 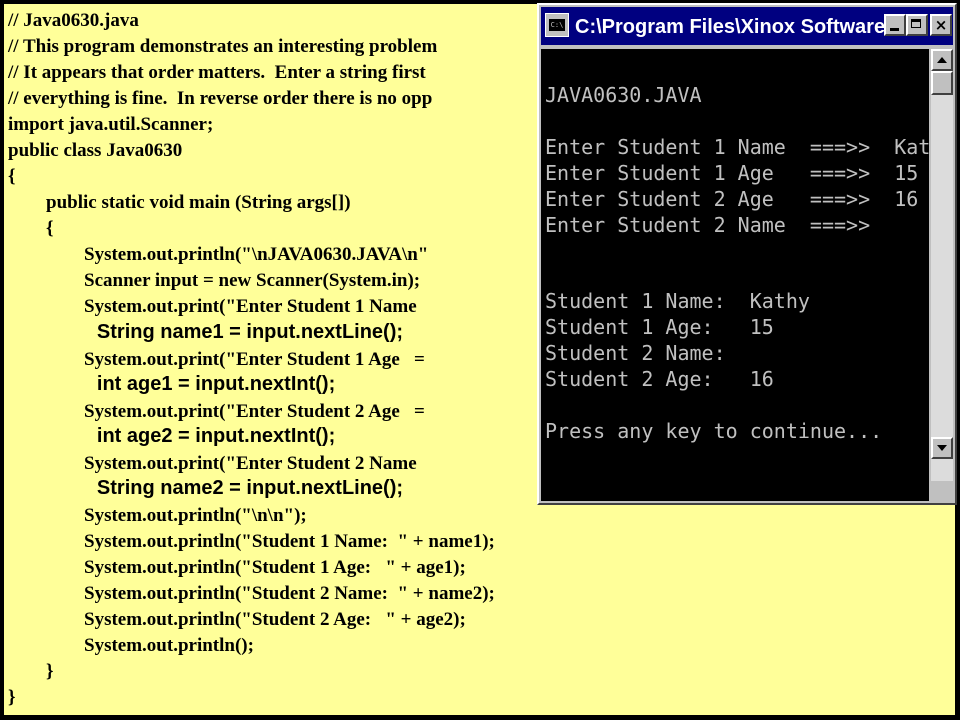 What do you see at coordinates (31, 671) in the screenshot?
I see `code-line-main-close-brace: }` at bounding box center [31, 671].